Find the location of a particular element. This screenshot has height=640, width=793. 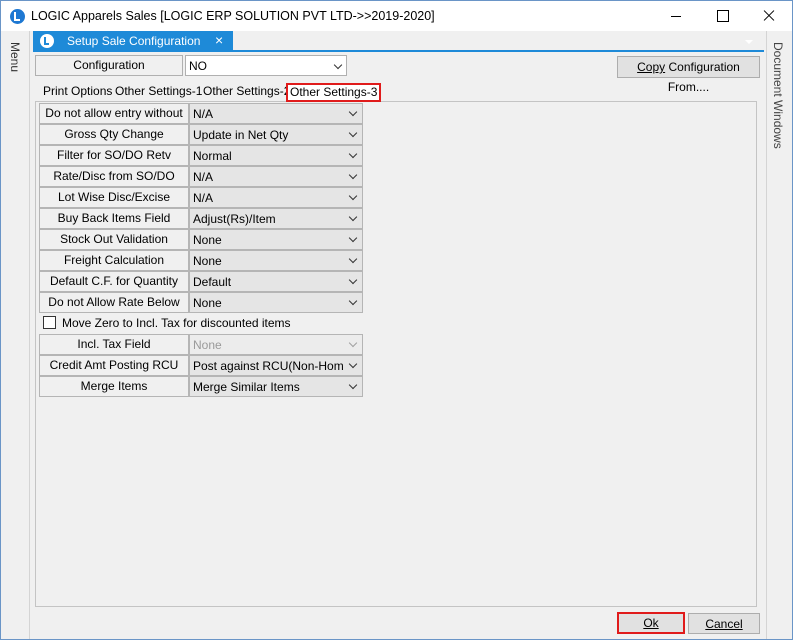

maximize-button is located at coordinates (722, 16).